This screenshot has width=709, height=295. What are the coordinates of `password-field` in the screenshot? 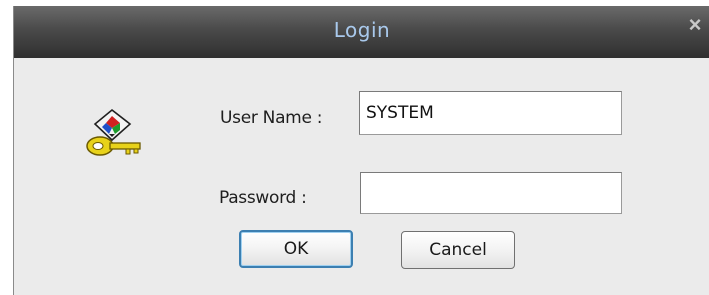 It's located at (491, 193).